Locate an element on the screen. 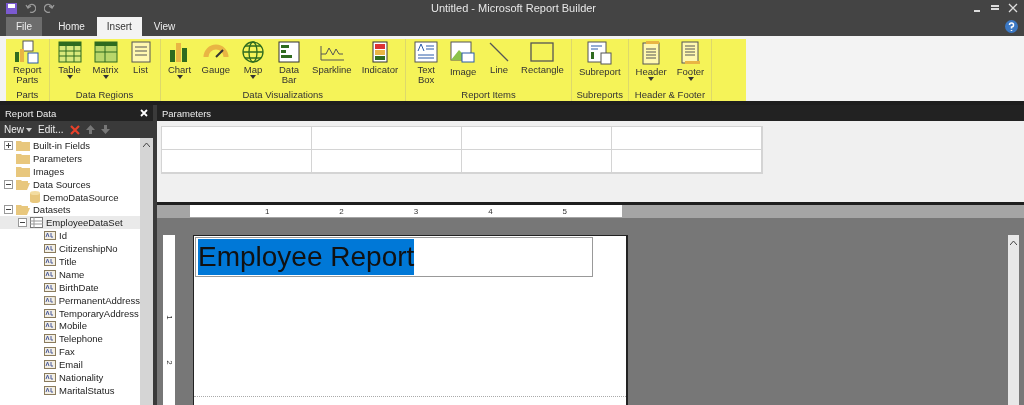 Image resolution: width=1024 pixels, height=405 pixels. ribbon-button: Matrix is located at coordinates (105, 63).